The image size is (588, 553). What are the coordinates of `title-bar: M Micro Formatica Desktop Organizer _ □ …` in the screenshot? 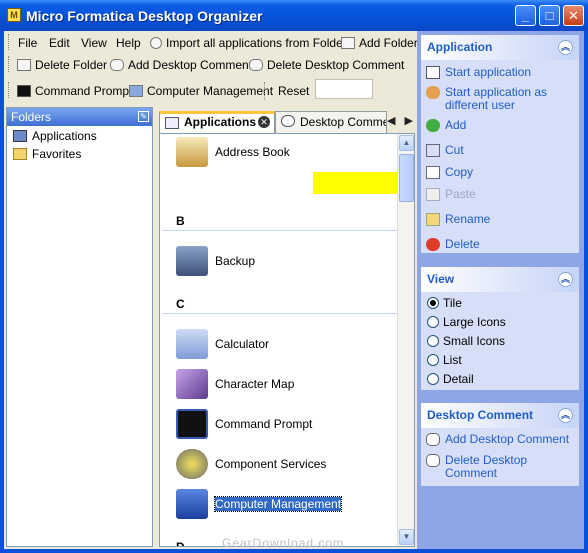 It's located at (294, 15).